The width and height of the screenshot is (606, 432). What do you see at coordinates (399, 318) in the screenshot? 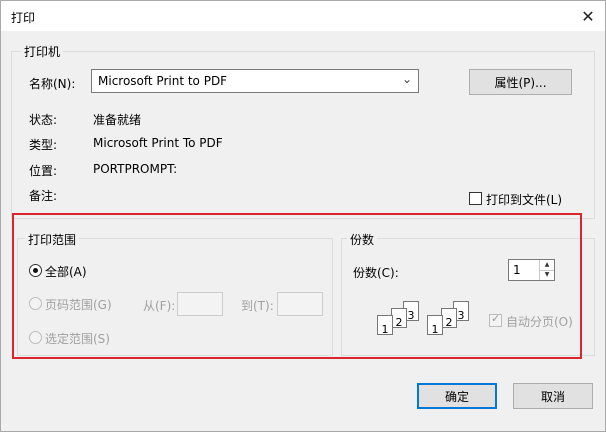
I see `collate-page-2a: 2` at bounding box center [399, 318].